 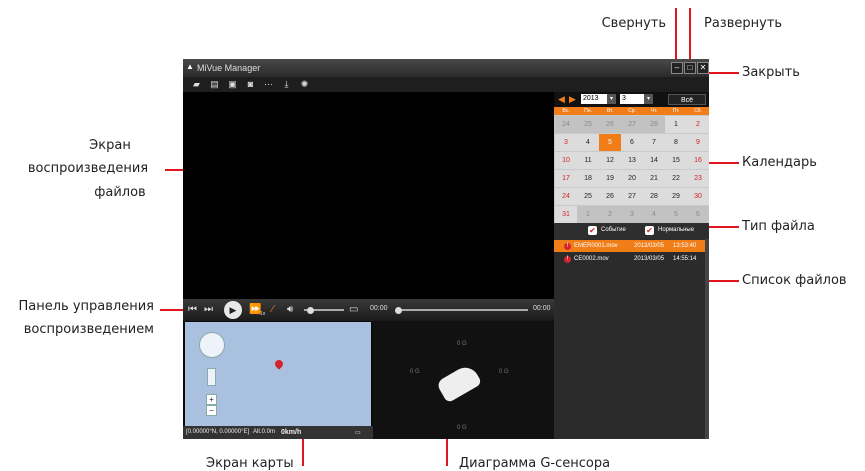 What do you see at coordinates (698, 178) in the screenshot?
I see `calendar-day: 23` at bounding box center [698, 178].